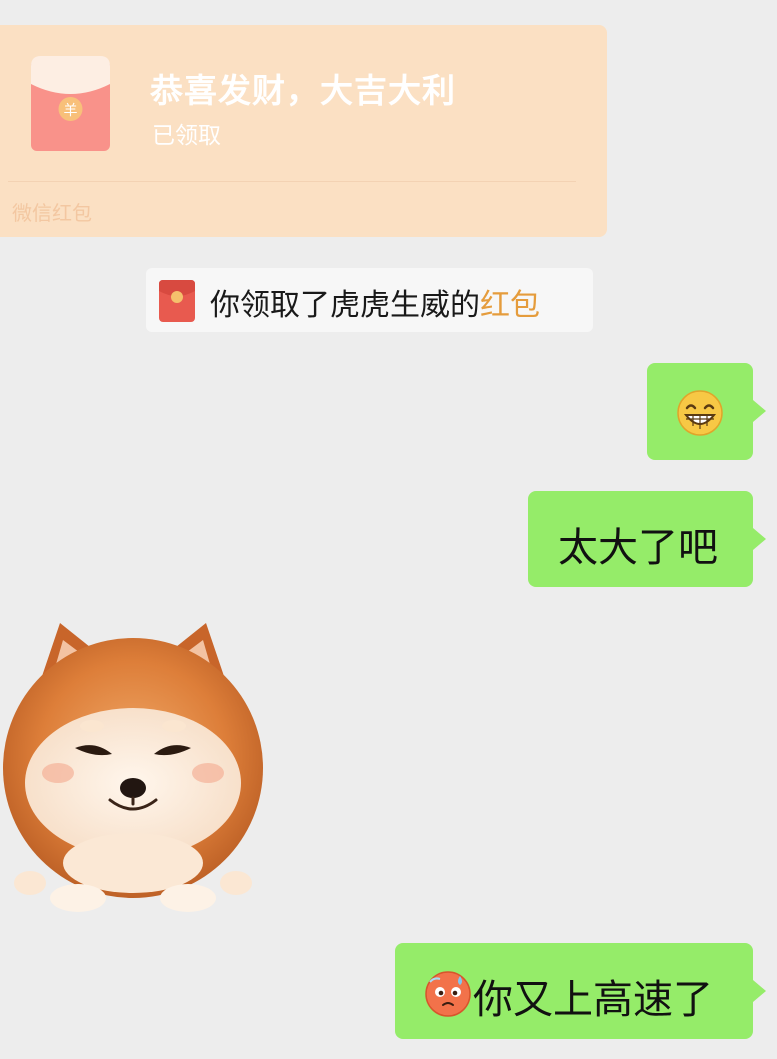  What do you see at coordinates (700, 413) in the screenshot?
I see `grinning-face-icon` at bounding box center [700, 413].